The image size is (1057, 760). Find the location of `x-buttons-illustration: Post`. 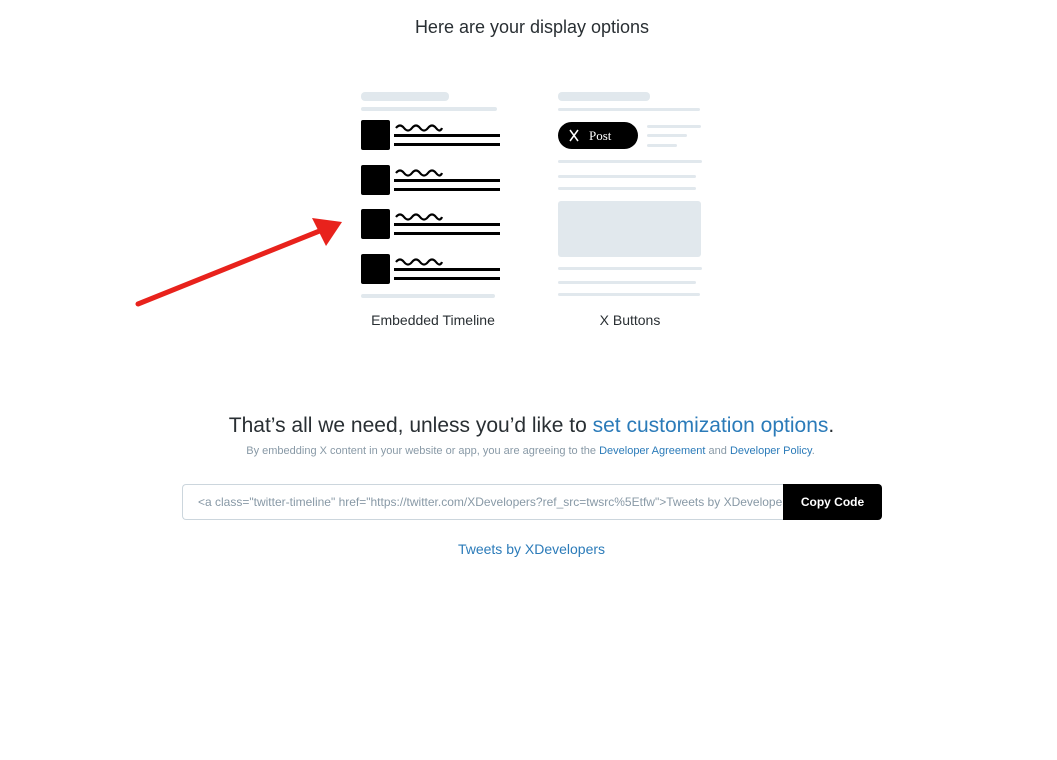

x-buttons-illustration: Post is located at coordinates (630, 194).